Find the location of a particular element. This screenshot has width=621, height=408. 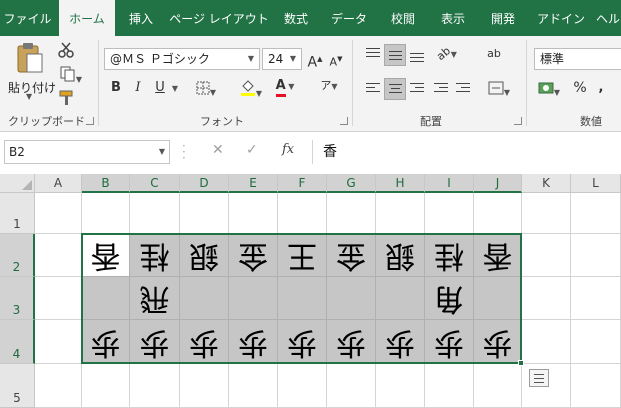

cell-b3 is located at coordinates (106, 298).